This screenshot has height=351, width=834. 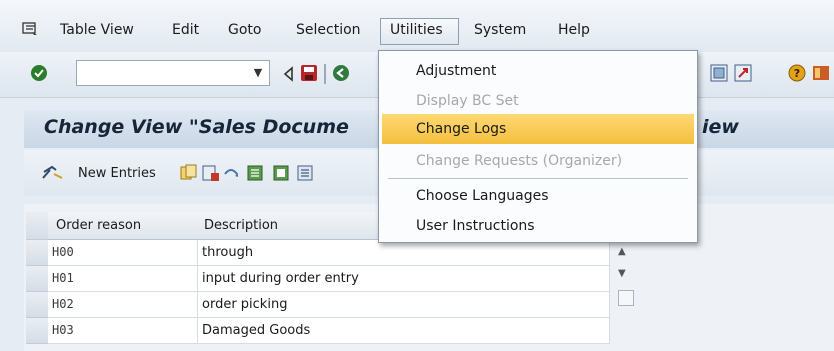 What do you see at coordinates (211, 173) in the screenshot?
I see `delete-icon` at bounding box center [211, 173].